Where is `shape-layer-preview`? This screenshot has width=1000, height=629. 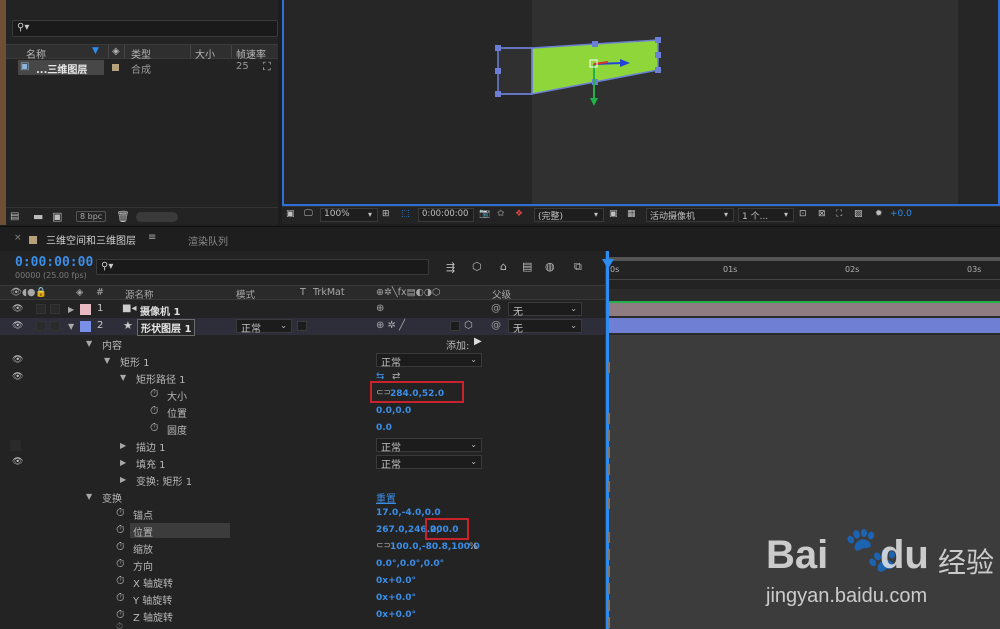
shape-layer-preview is located at coordinates (584, 75).